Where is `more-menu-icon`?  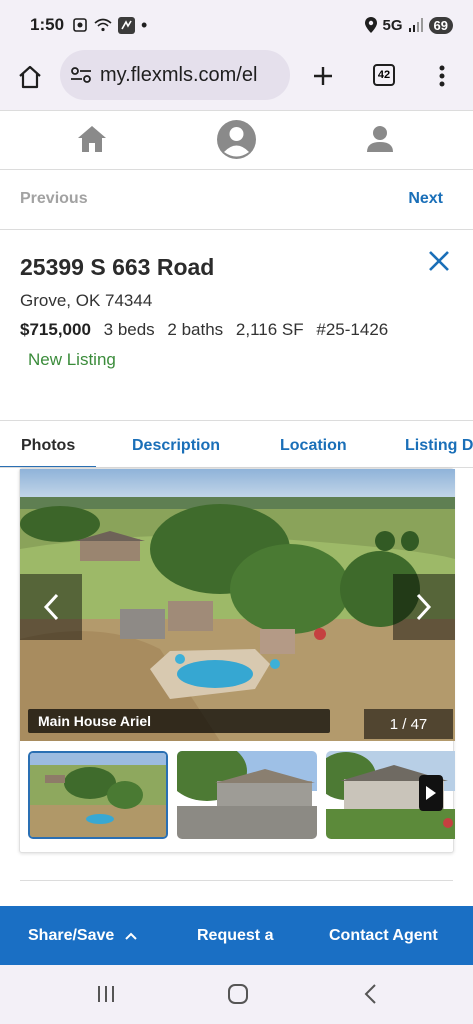 more-menu-icon is located at coordinates (442, 76).